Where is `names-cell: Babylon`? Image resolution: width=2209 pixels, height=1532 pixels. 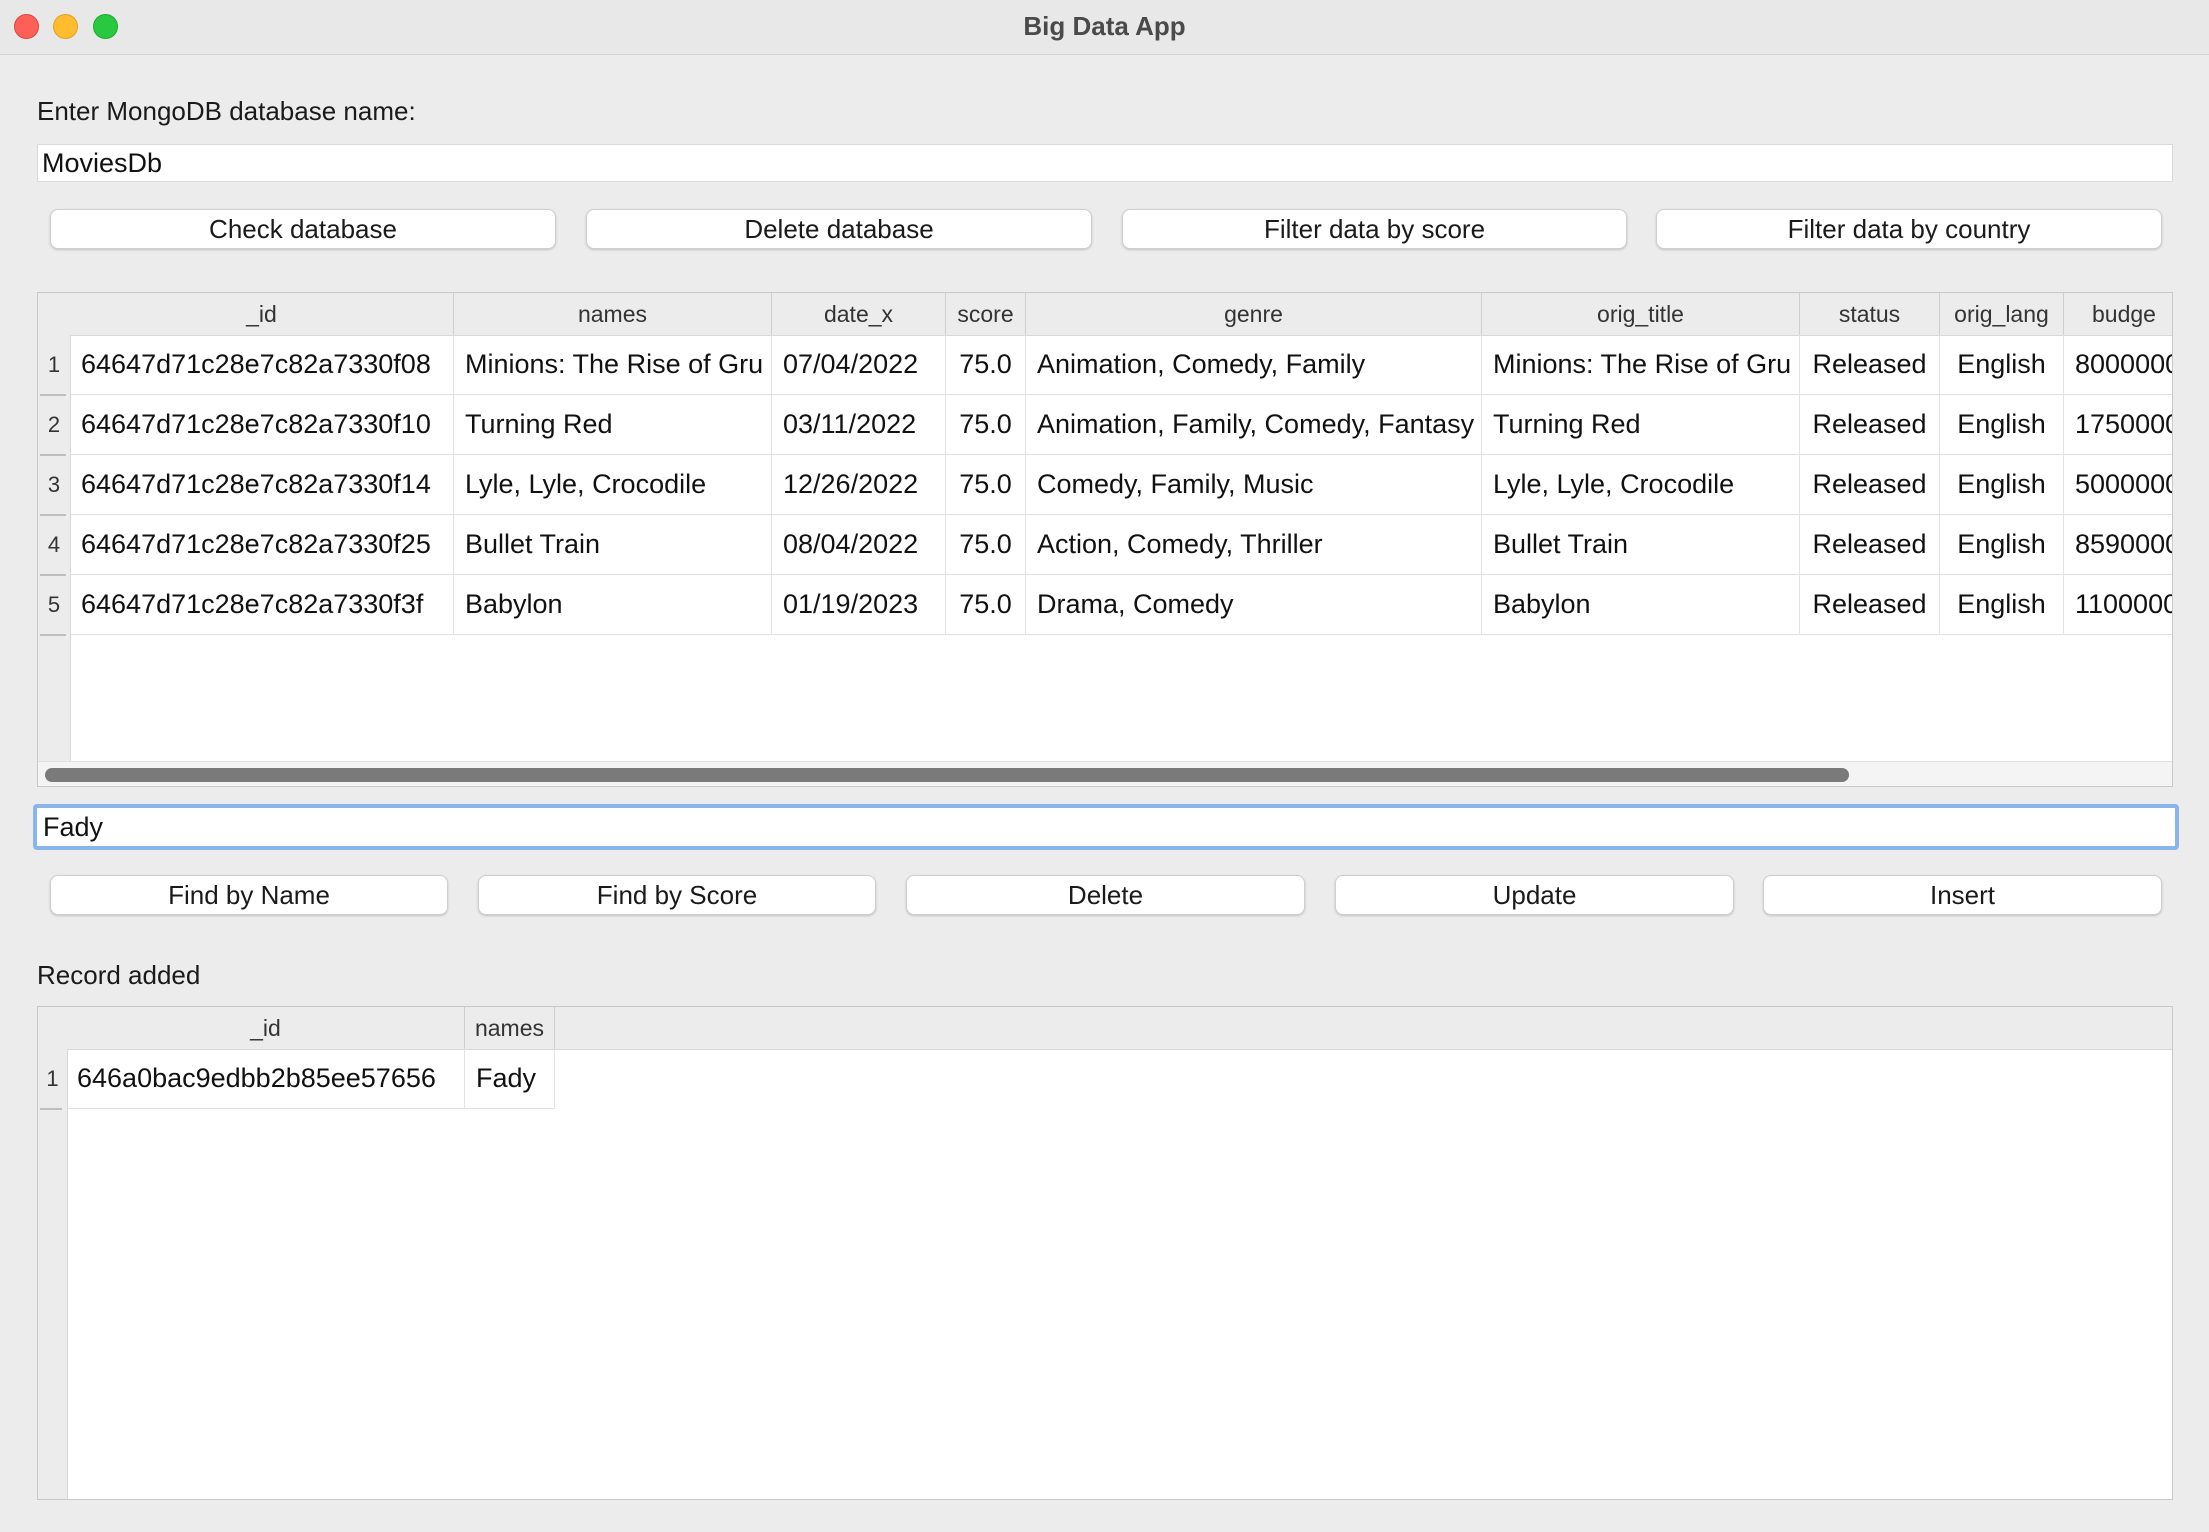
names-cell: Babylon is located at coordinates (613, 605).